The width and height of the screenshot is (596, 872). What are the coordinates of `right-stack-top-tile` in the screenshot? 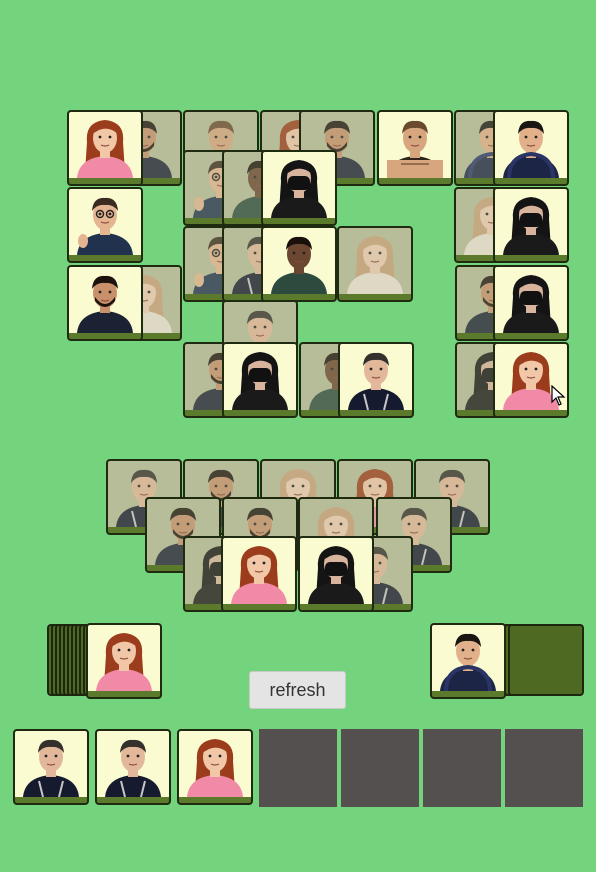 It's located at (468, 661).